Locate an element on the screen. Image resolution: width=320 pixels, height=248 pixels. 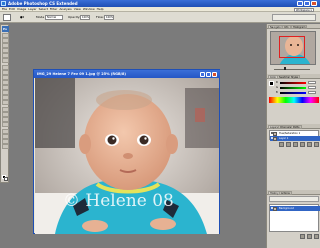
channel-b-slider is located at coordinates (293, 93).